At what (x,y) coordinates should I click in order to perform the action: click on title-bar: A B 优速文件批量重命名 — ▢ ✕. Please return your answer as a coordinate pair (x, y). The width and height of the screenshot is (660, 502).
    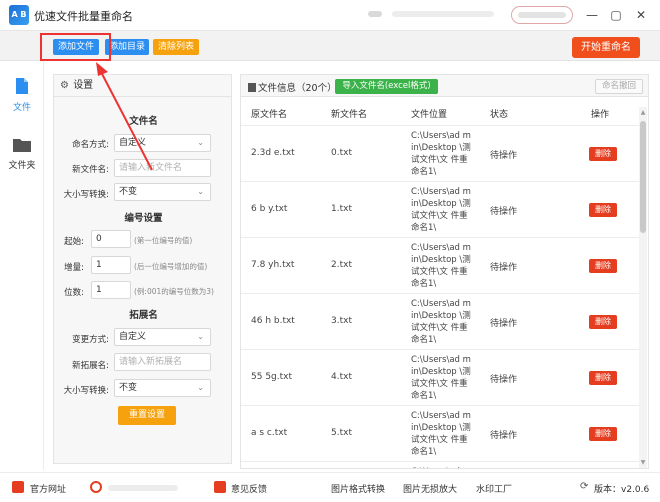
    Looking at the image, I should click on (330, 15).